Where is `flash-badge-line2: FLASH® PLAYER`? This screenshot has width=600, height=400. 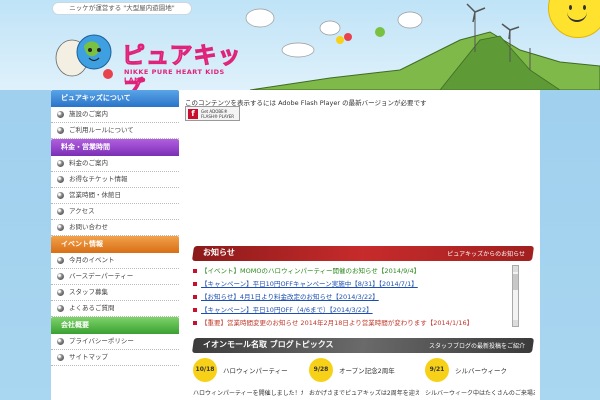 flash-badge-line2: FLASH® PLAYER is located at coordinates (218, 116).